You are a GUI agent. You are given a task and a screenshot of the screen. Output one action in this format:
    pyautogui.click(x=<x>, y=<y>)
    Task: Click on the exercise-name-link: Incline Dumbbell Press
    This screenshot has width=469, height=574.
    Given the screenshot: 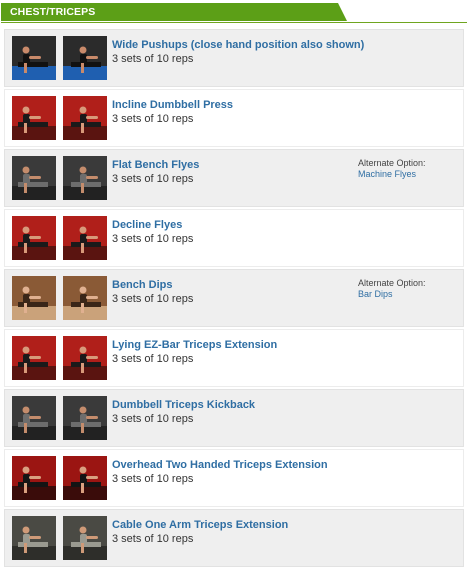 What is the action you would take?
    pyautogui.click(x=172, y=105)
    